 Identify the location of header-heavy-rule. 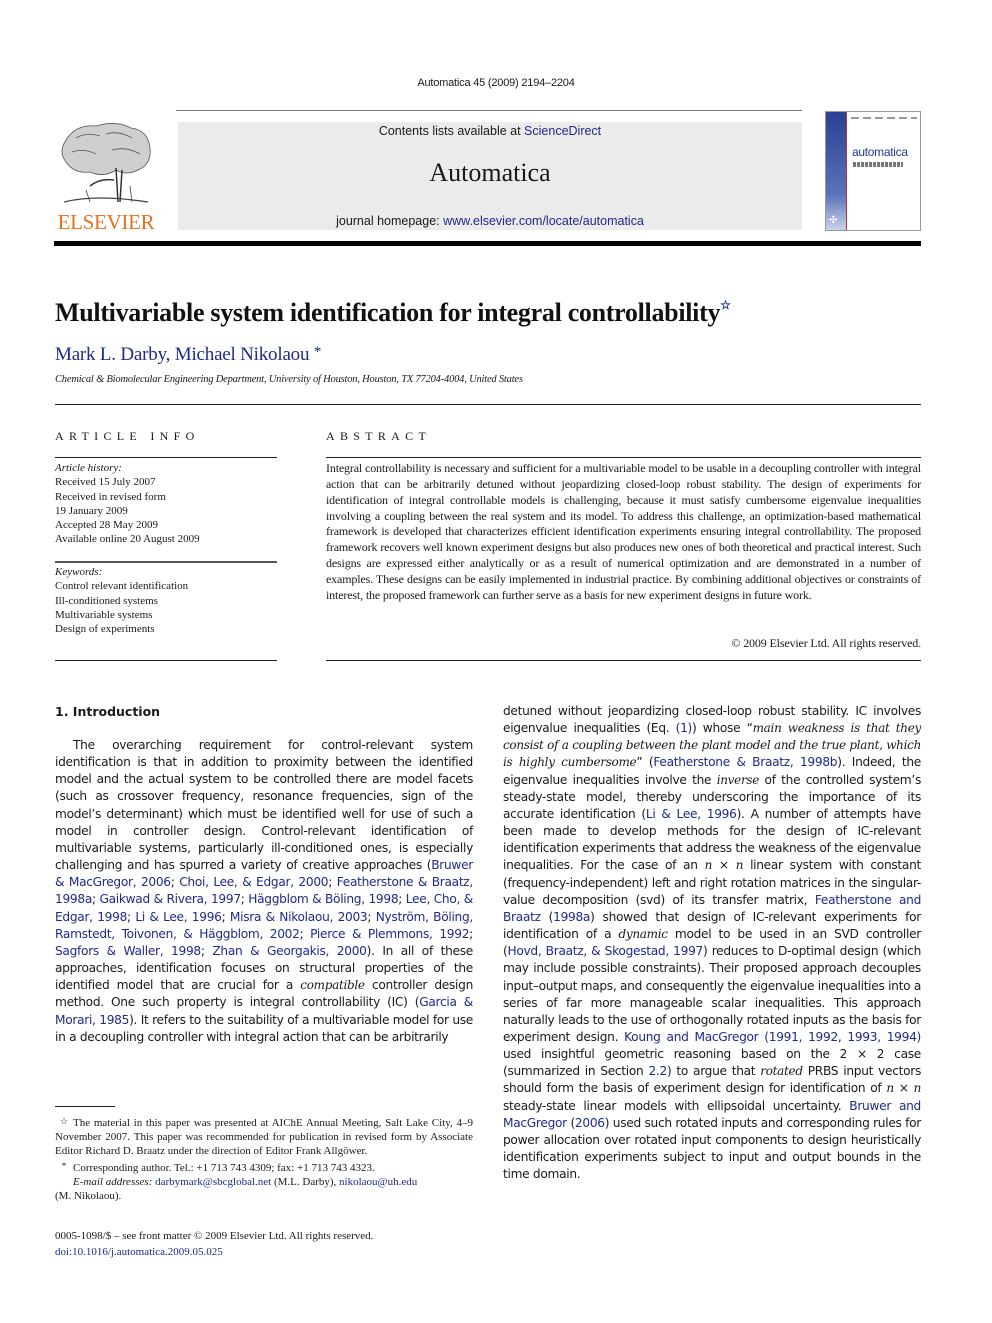
(487, 243).